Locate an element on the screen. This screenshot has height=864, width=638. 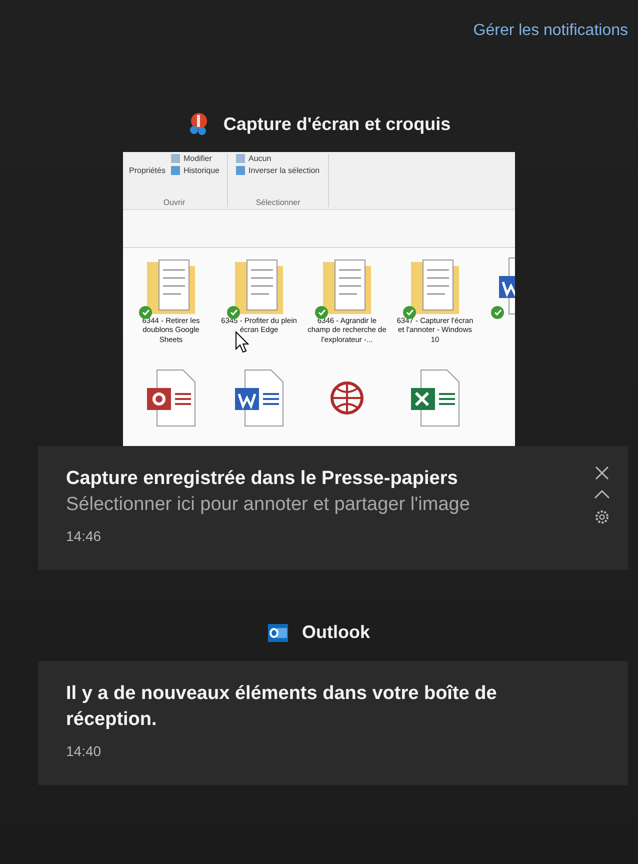
ribbon-group-label: Sélectionner is located at coordinates (278, 202).